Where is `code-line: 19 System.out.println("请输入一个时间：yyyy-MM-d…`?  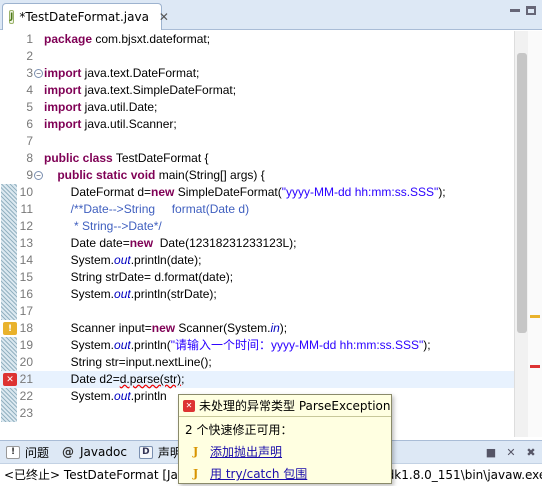 code-line: 19 System.out.println("请输入一个时间：yyyy-MM-d… is located at coordinates (271, 345).